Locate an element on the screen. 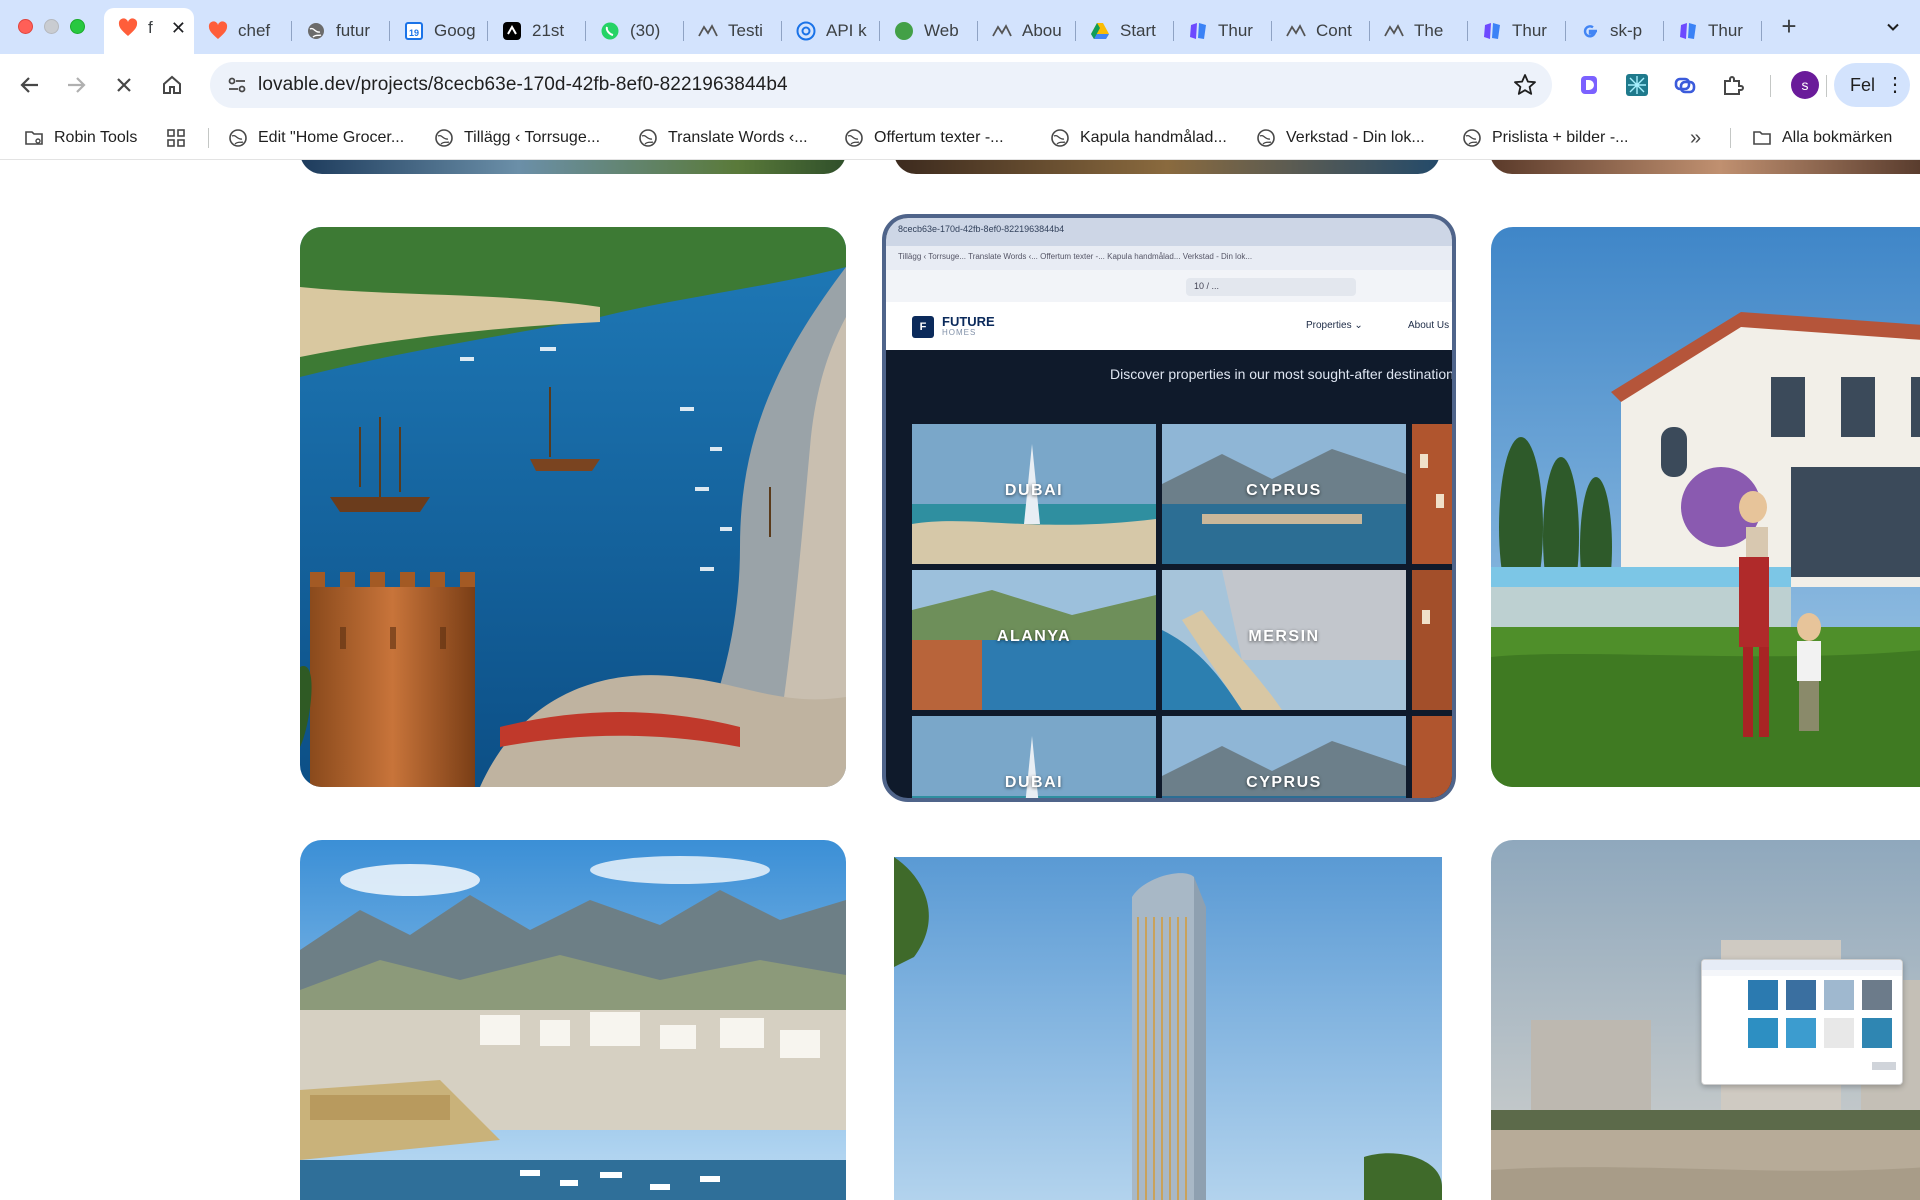  browser-tab: Testi is located at coordinates (733, 31).